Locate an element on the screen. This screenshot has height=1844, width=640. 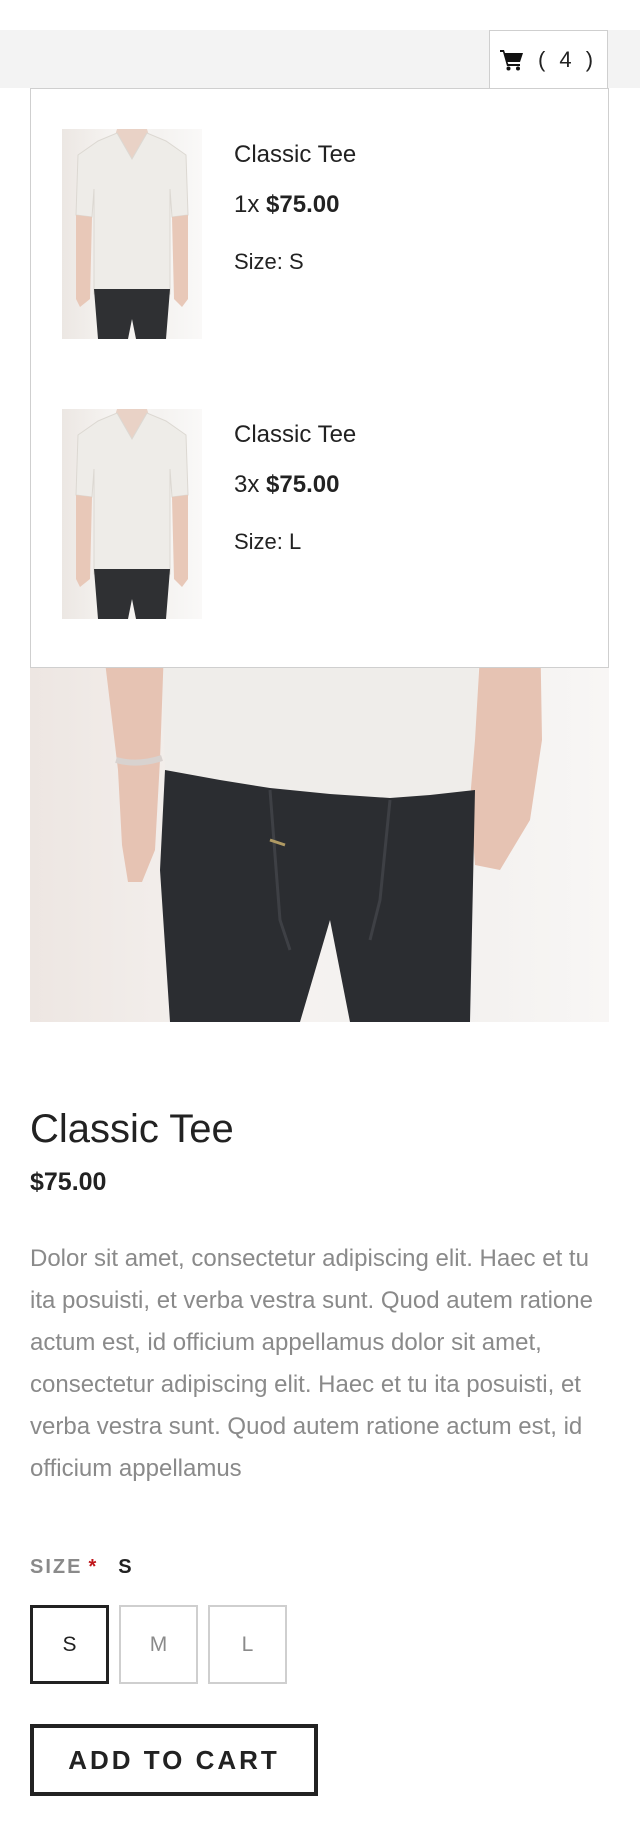
add-to-cart-button: ADD TO CART is located at coordinates (174, 1760).